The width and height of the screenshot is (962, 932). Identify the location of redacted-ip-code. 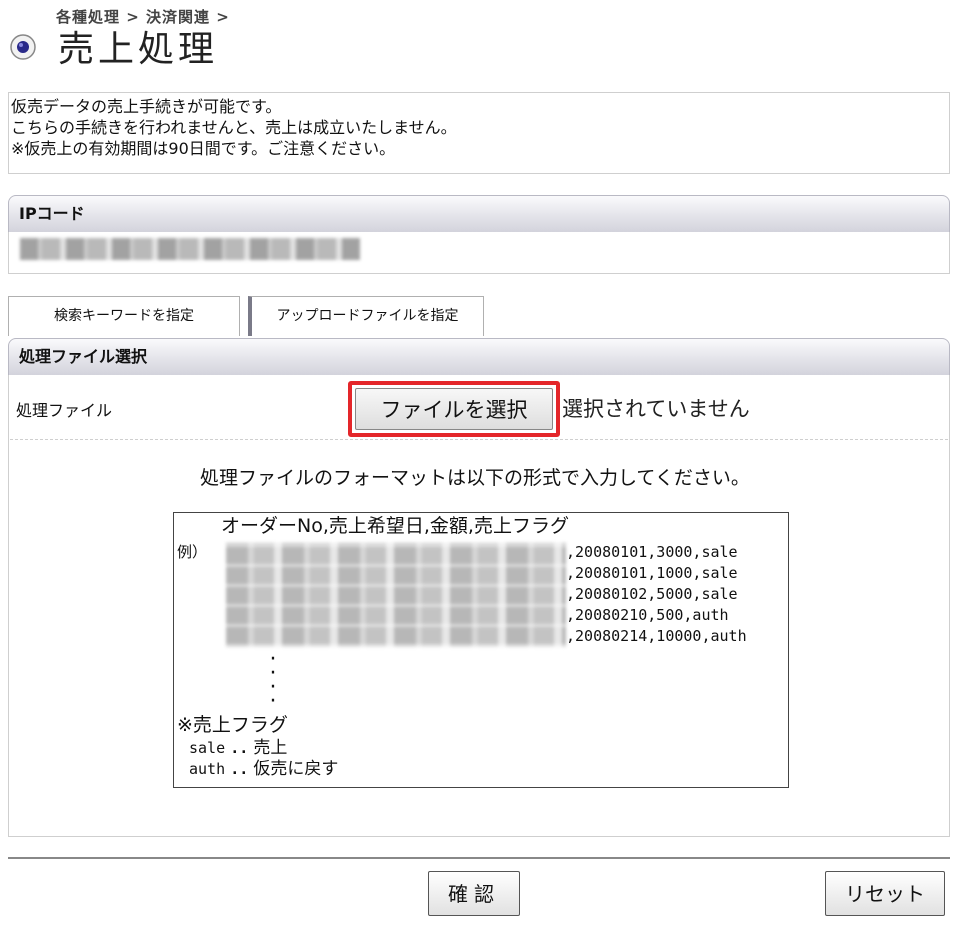
(190, 249).